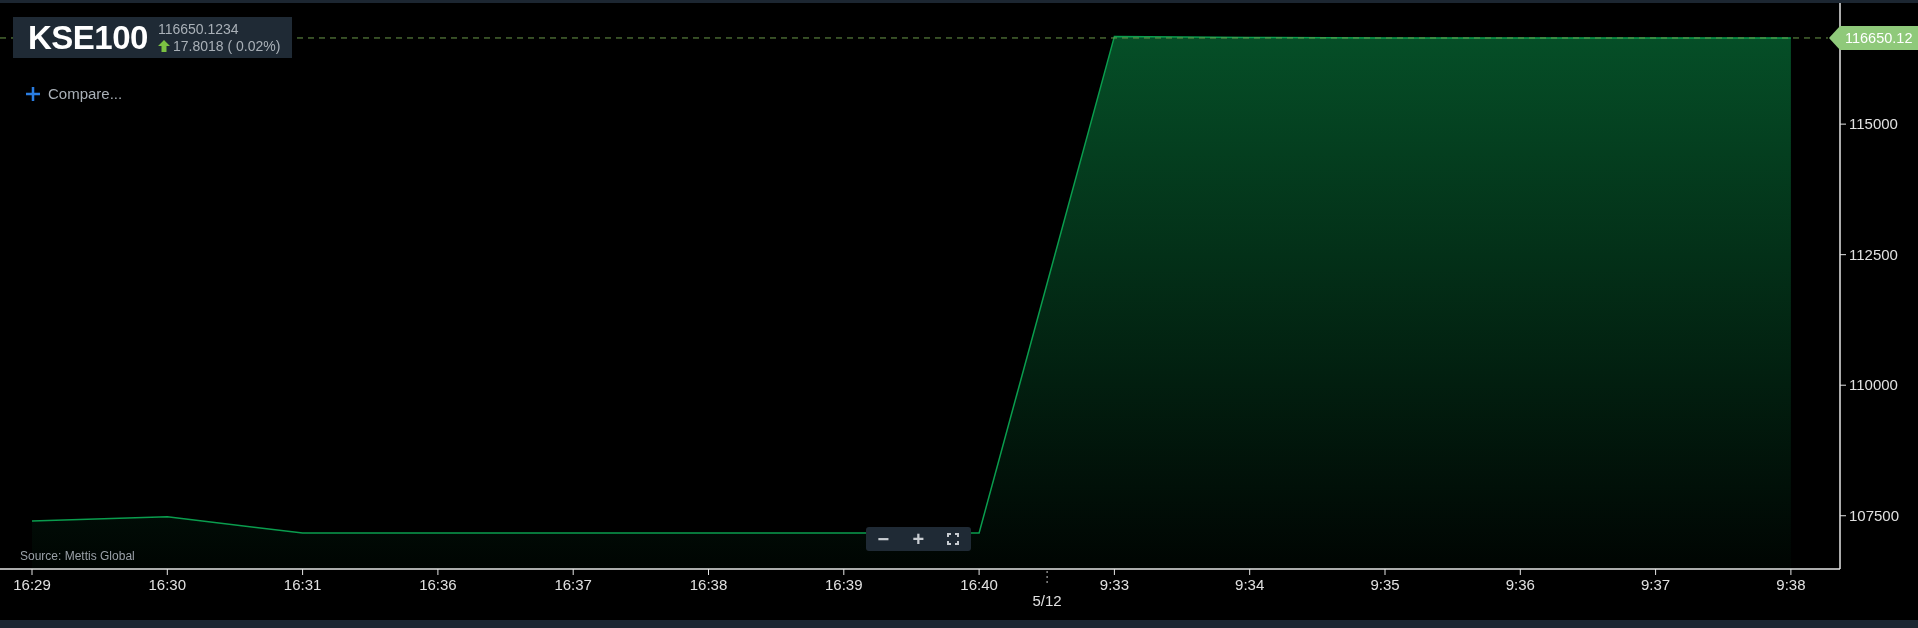  Describe the element at coordinates (1791, 584) in the screenshot. I see `time-axis-label: 9:38` at that location.